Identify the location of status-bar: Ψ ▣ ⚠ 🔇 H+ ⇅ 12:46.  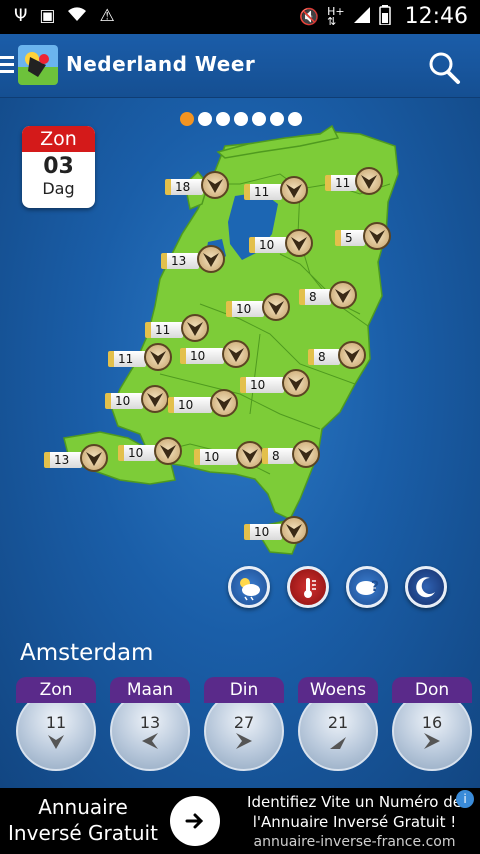
(240, 17).